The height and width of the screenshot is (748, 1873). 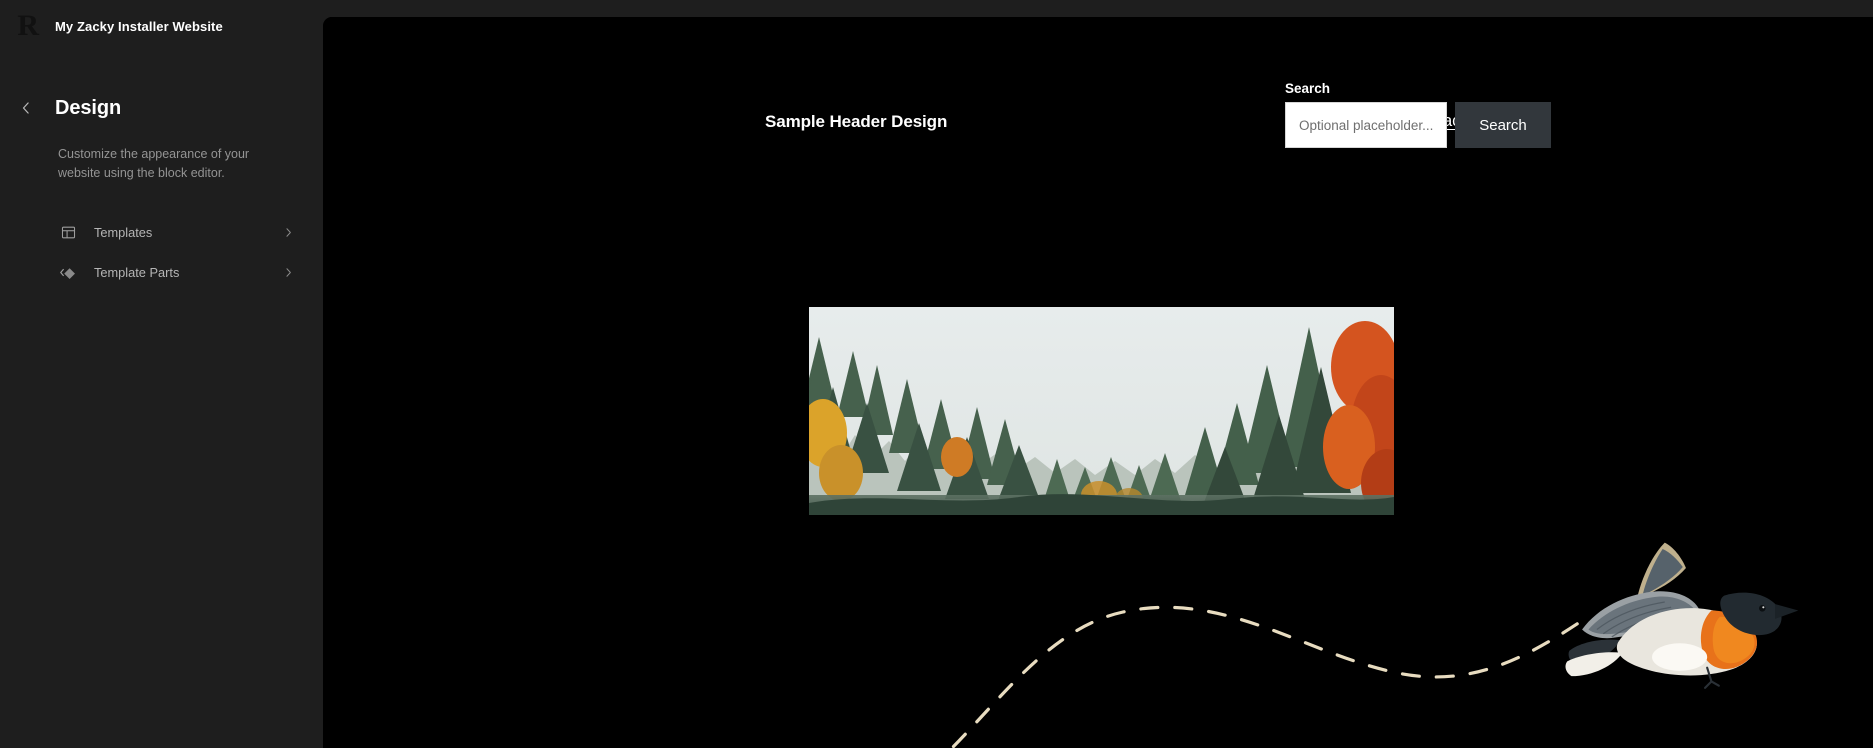 I want to click on bird-icon, so click(x=1682, y=615).